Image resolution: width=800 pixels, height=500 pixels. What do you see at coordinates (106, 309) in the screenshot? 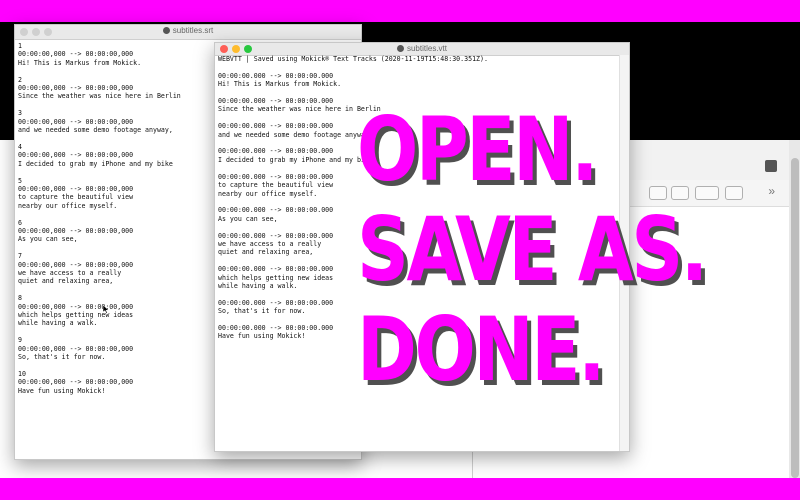
I see `mouse-cursor-icon` at bounding box center [106, 309].